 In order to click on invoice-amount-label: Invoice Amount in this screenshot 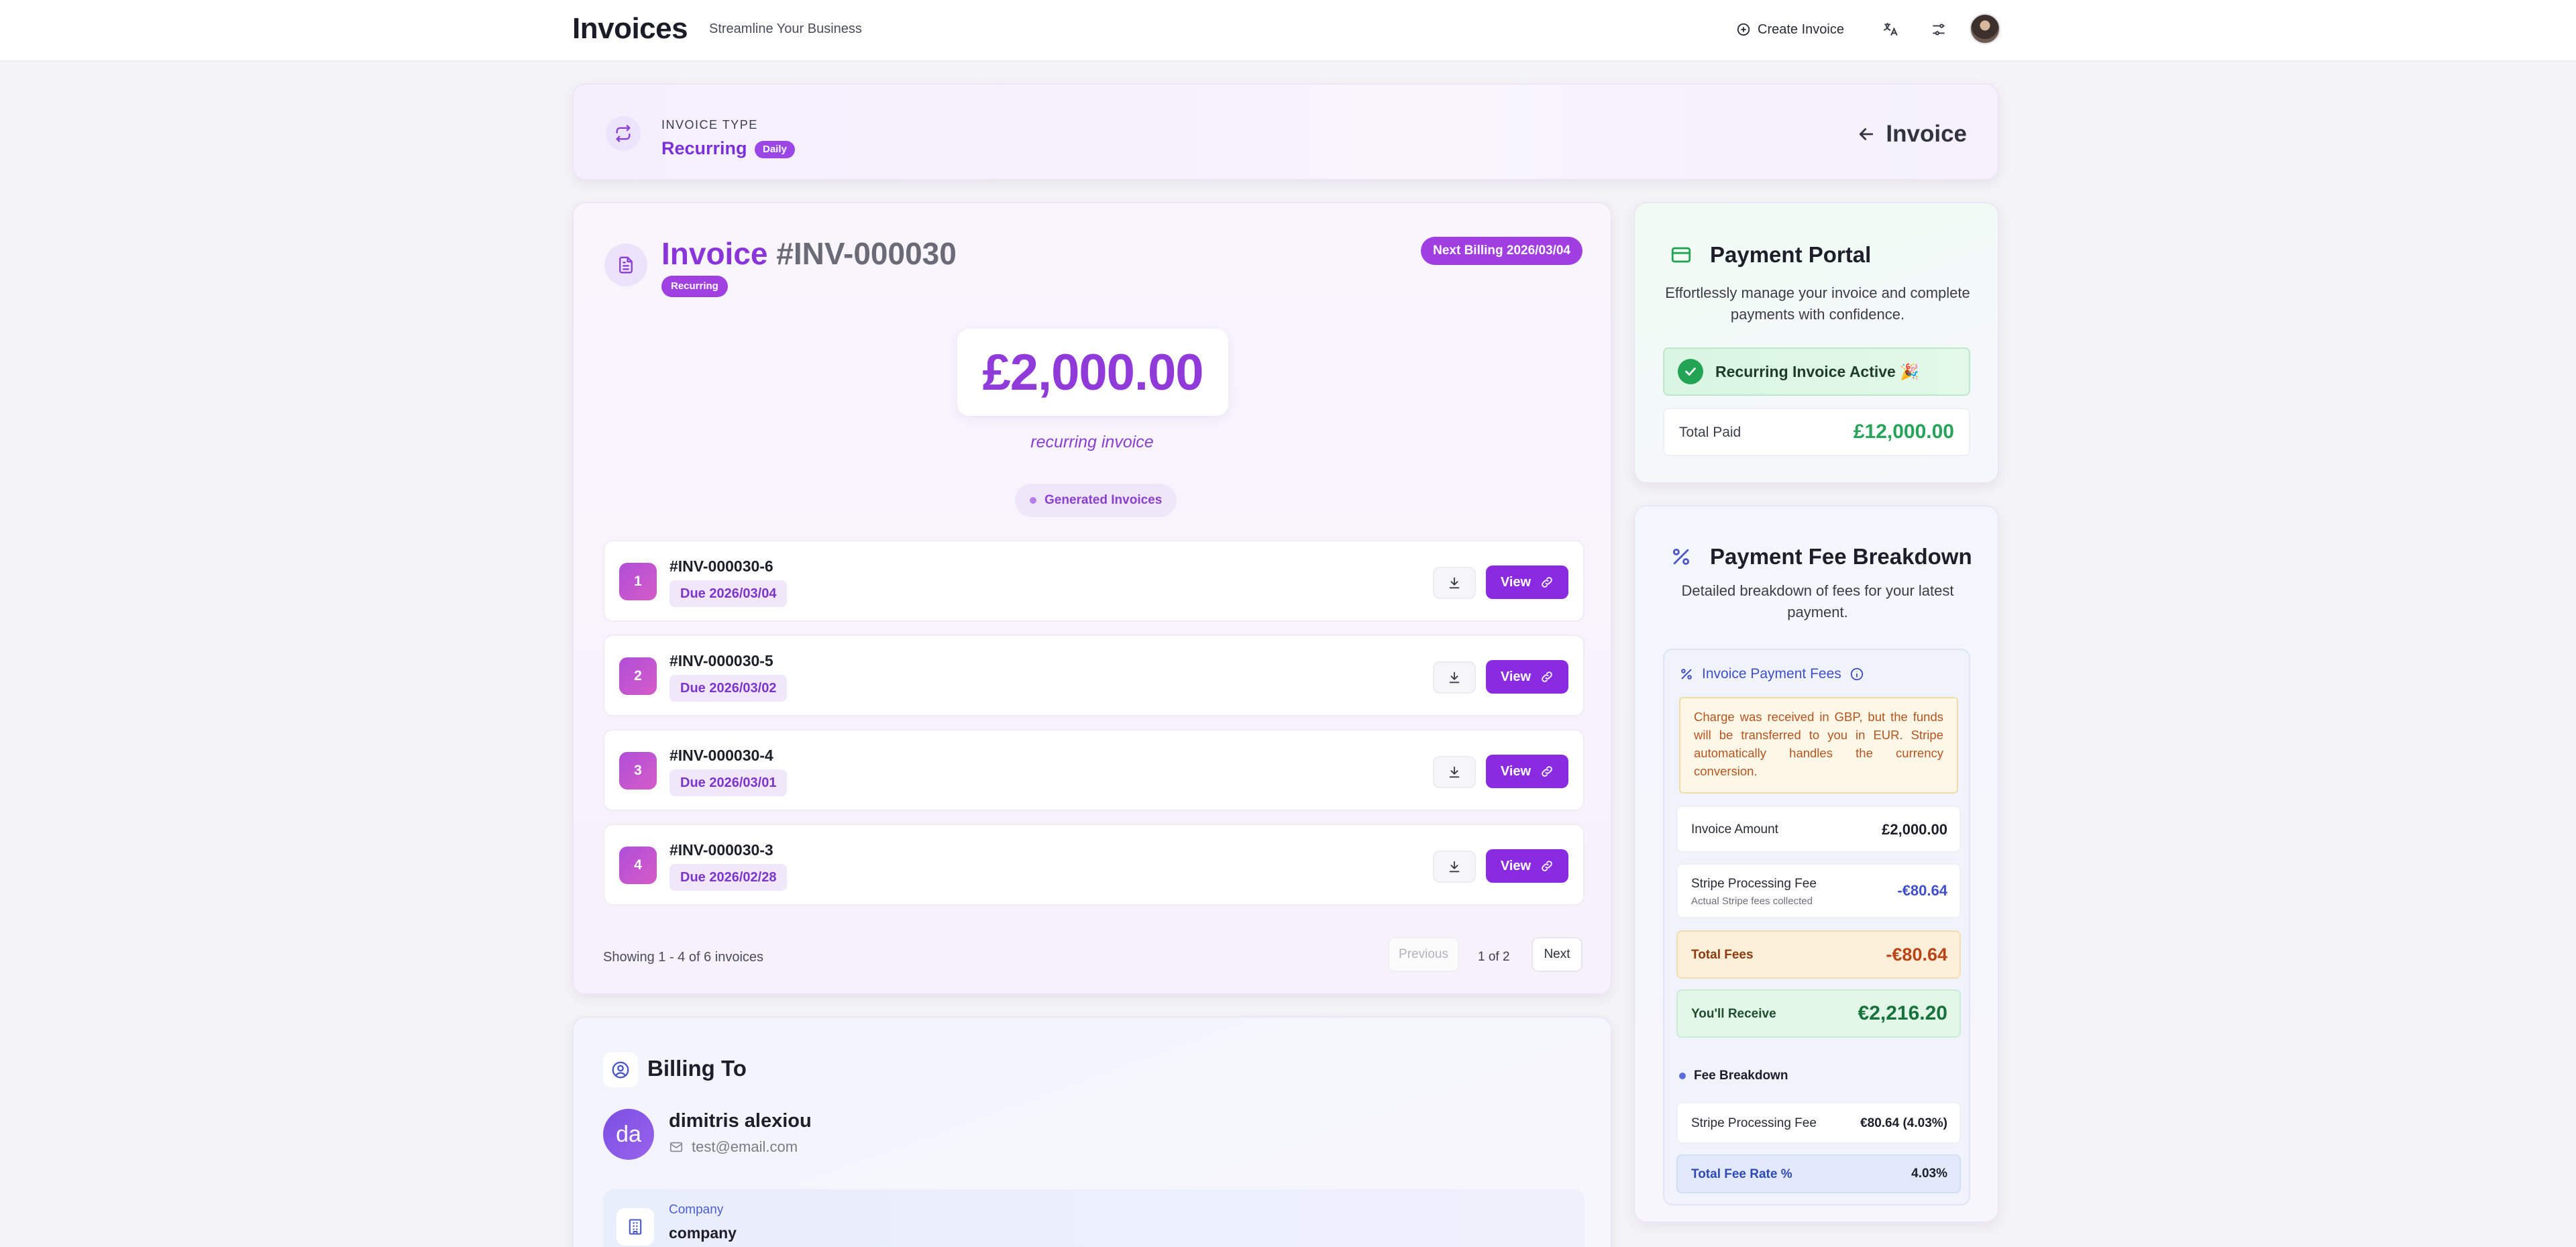, I will do `click(1734, 829)`.